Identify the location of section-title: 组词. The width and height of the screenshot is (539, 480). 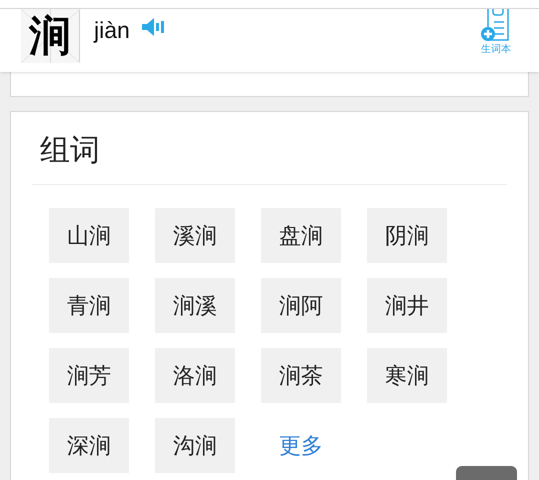
(70, 150).